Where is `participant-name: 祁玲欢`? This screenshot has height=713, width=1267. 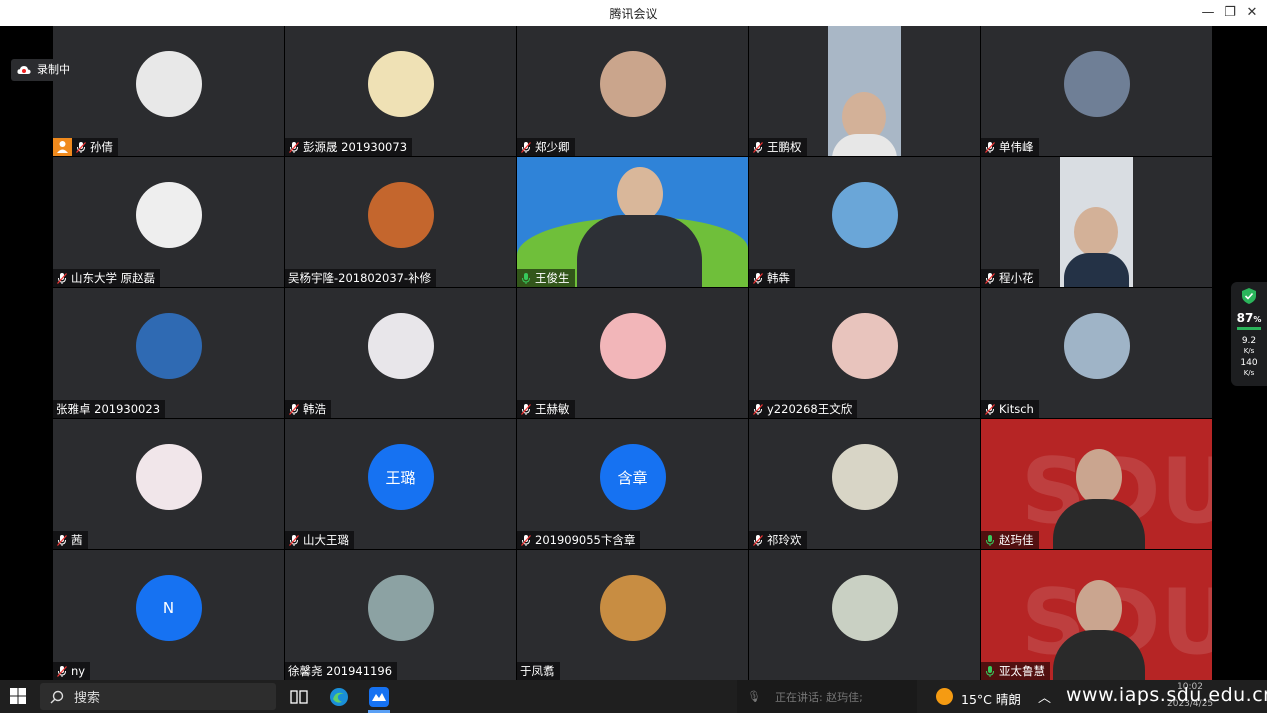
participant-name: 祁玲欢 is located at coordinates (784, 540).